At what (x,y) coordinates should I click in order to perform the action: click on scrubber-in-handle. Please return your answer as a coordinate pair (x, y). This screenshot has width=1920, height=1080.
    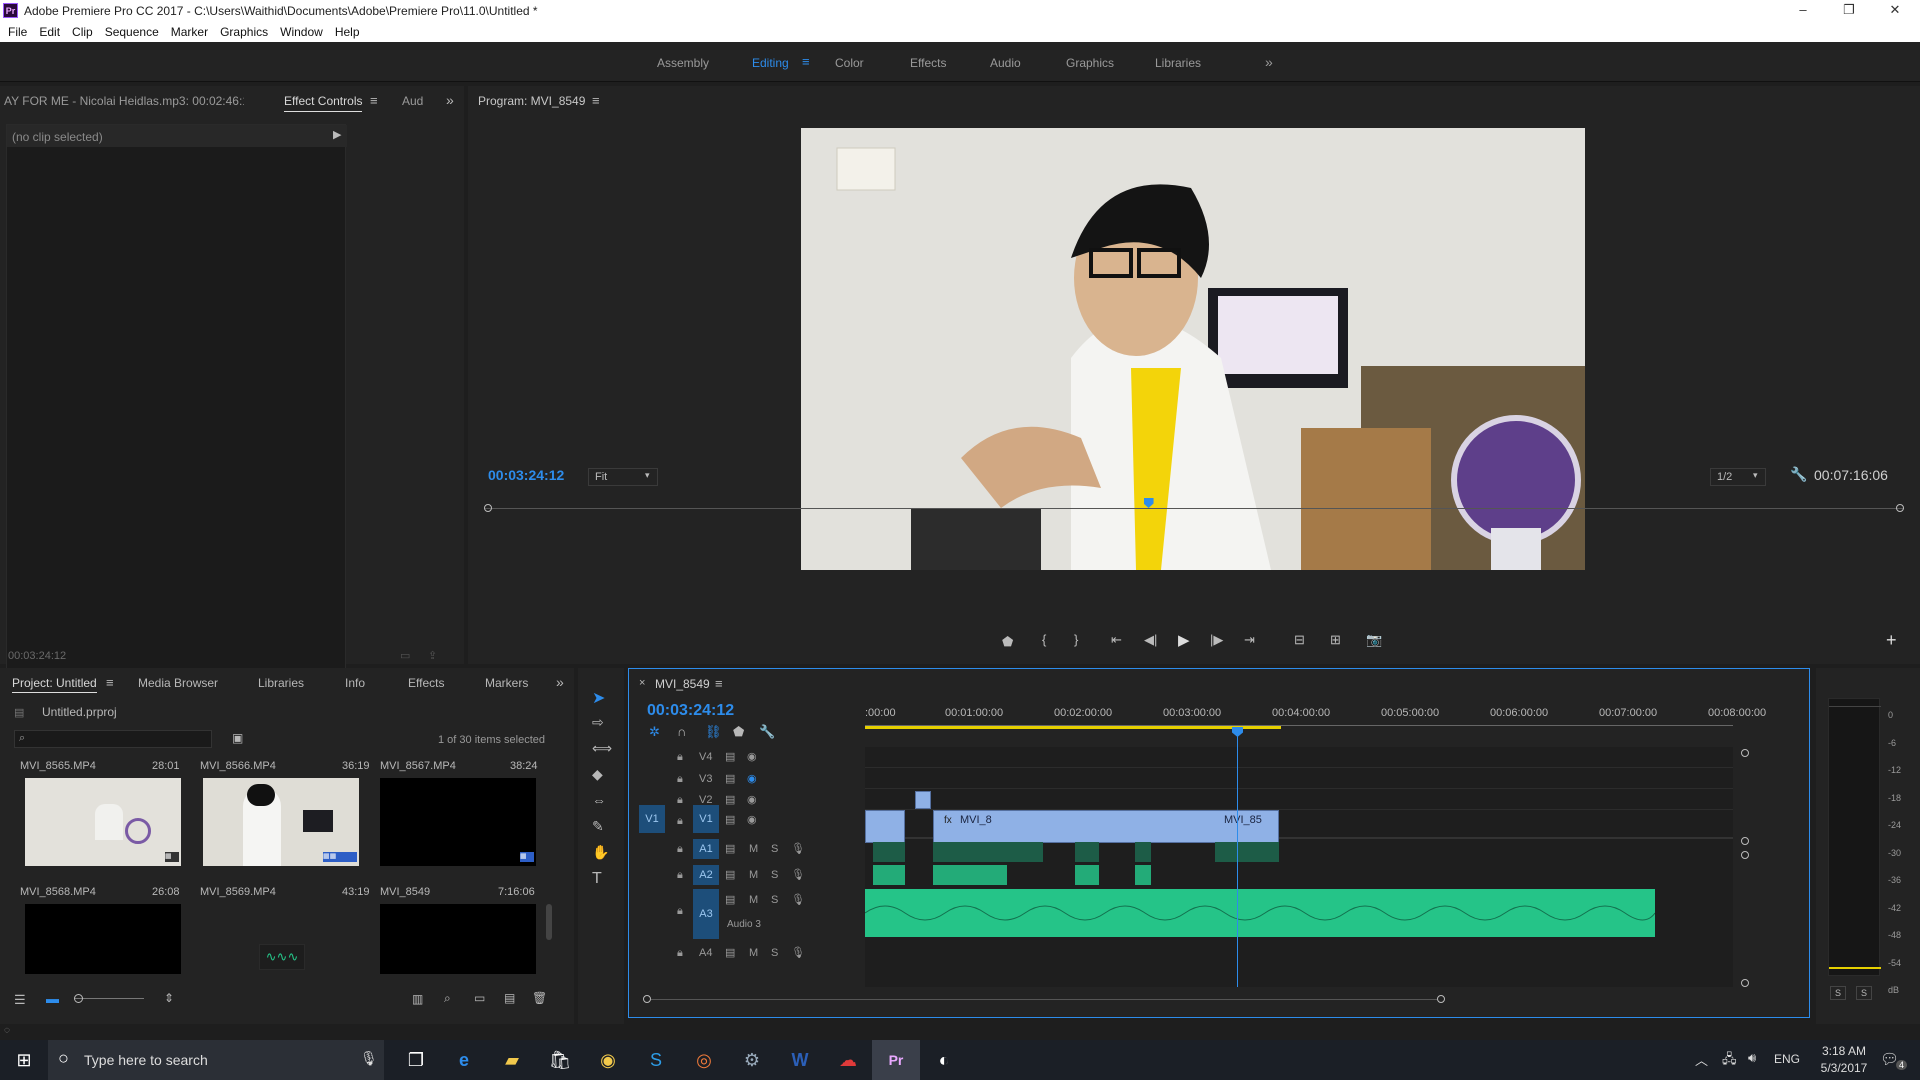
    Looking at the image, I should click on (488, 508).